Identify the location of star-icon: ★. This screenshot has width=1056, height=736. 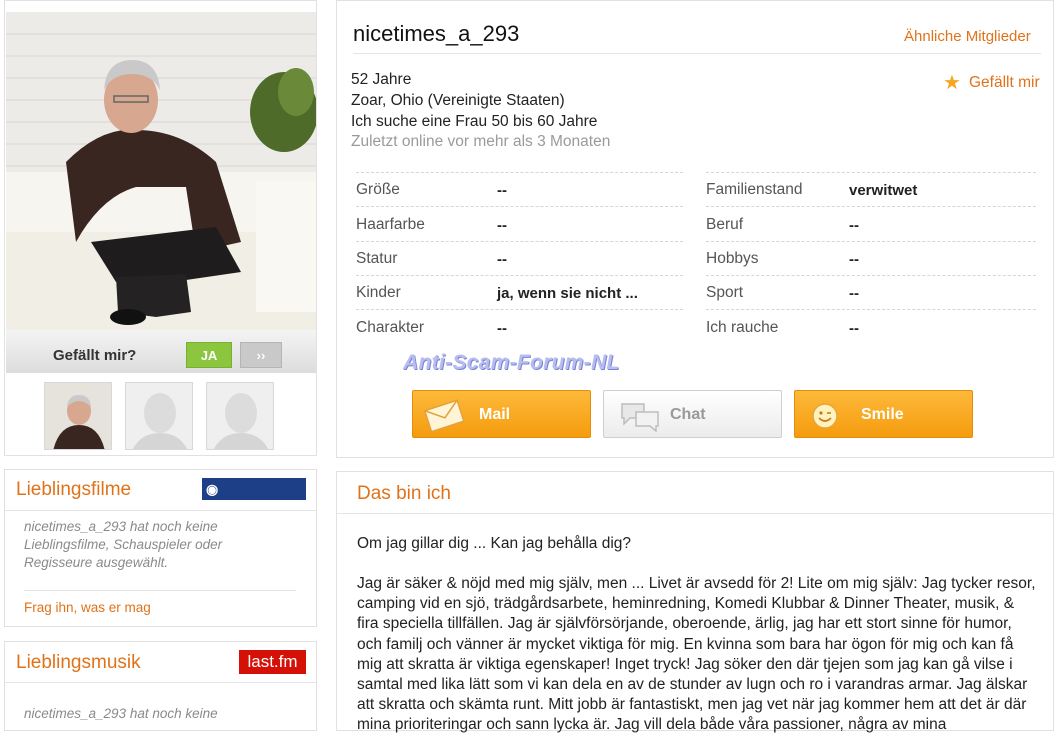
(952, 82).